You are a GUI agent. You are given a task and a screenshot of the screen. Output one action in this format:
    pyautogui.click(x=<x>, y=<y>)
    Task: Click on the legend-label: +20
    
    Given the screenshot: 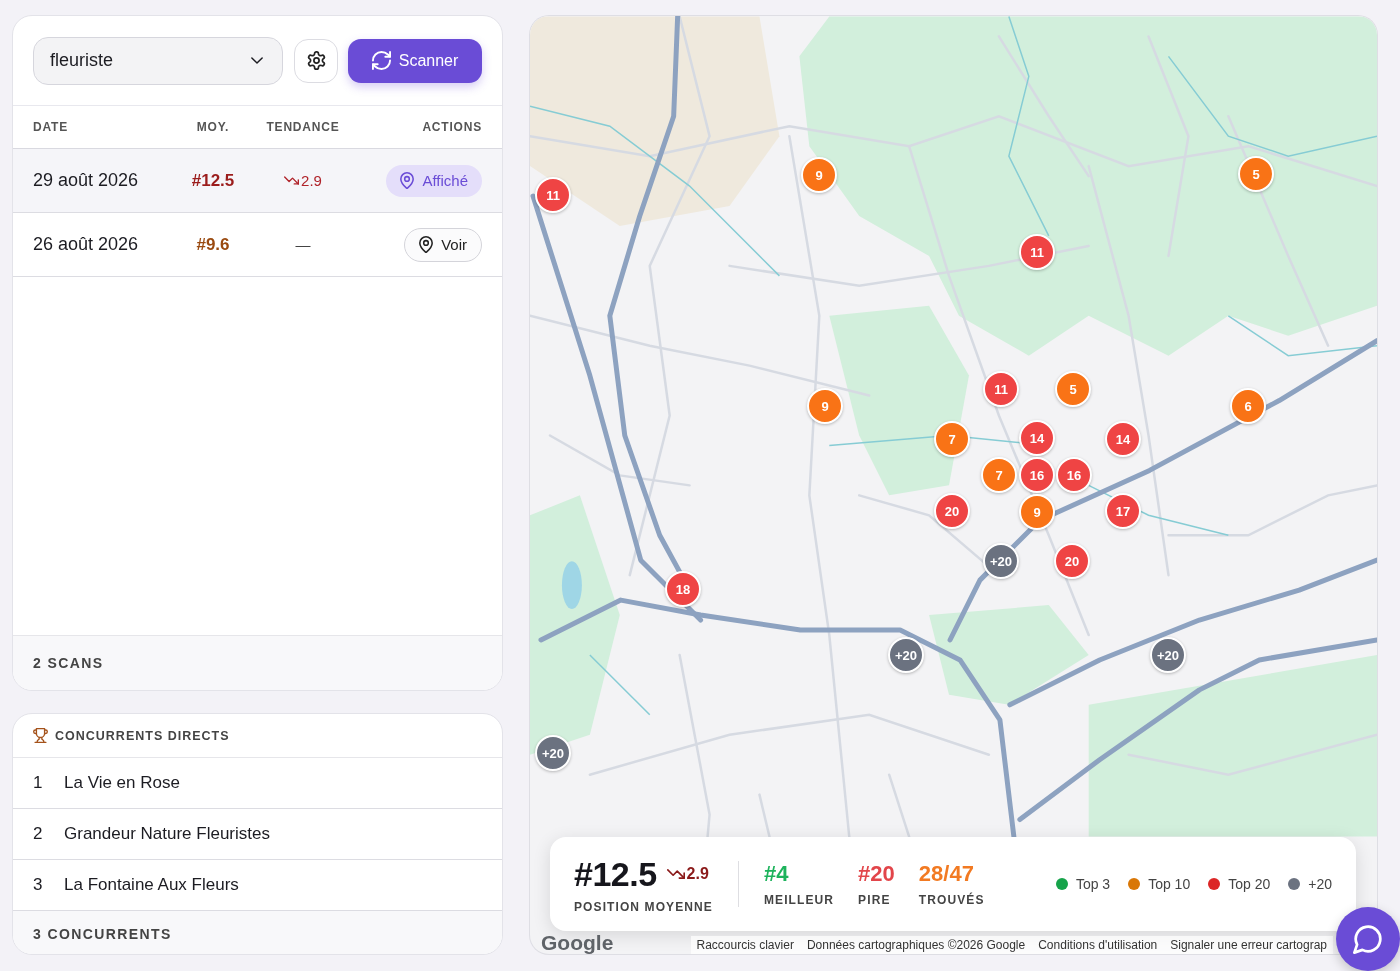 What is the action you would take?
    pyautogui.click(x=1320, y=884)
    